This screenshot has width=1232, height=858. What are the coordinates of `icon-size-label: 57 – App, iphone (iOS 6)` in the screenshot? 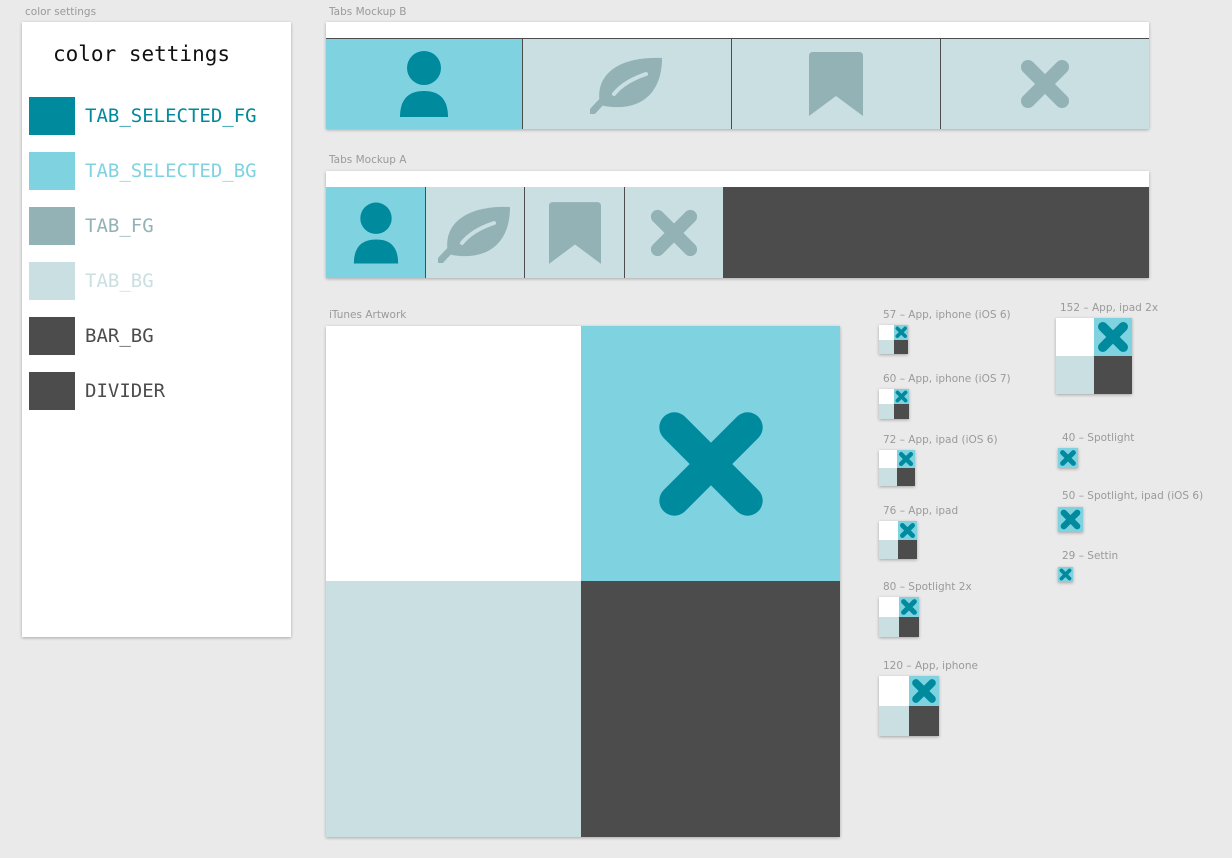 It's located at (947, 315).